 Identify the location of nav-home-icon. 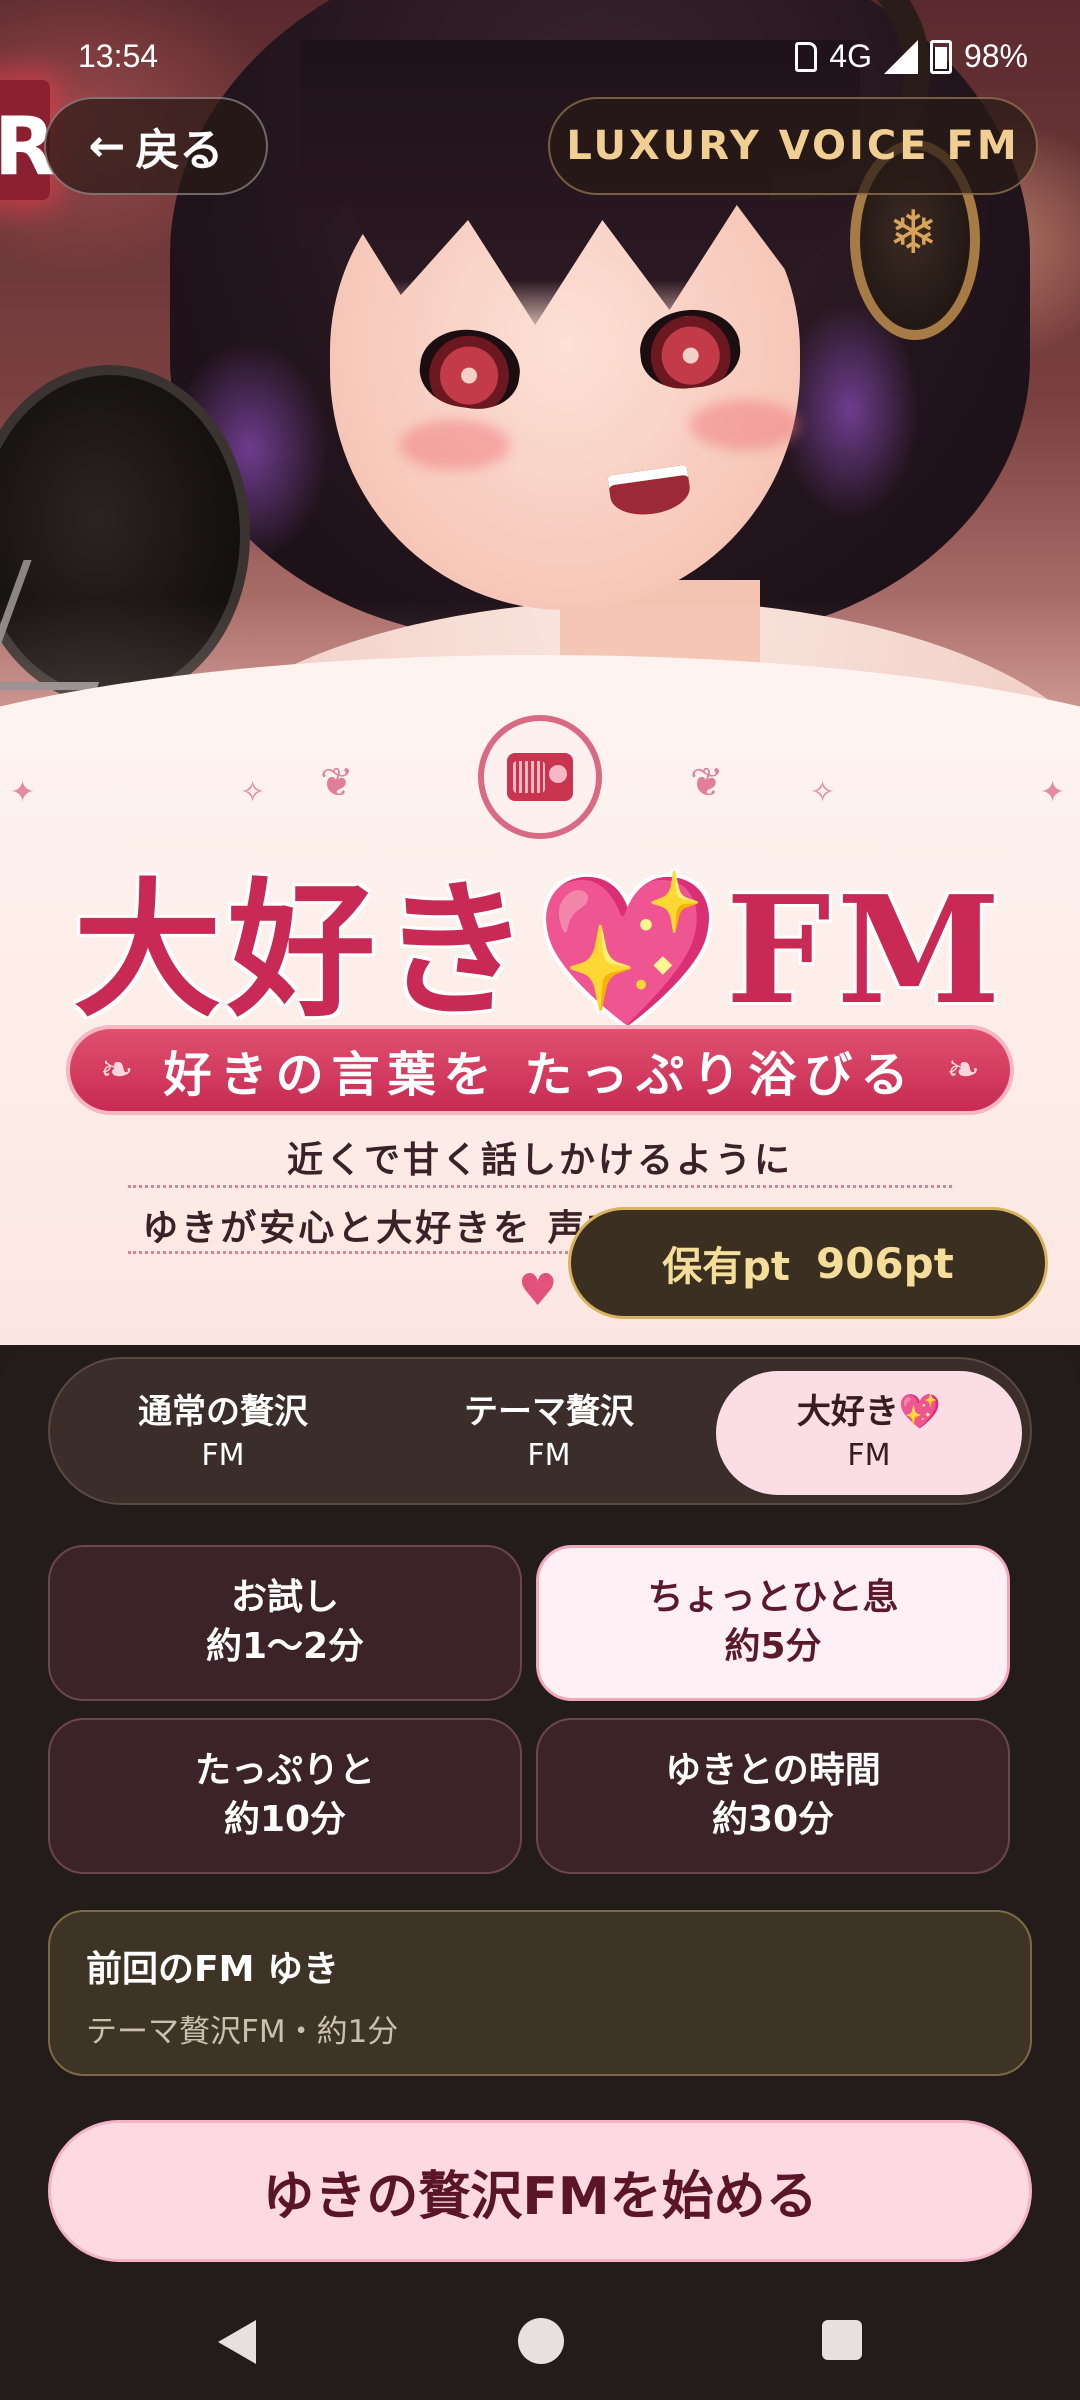
(541, 2341).